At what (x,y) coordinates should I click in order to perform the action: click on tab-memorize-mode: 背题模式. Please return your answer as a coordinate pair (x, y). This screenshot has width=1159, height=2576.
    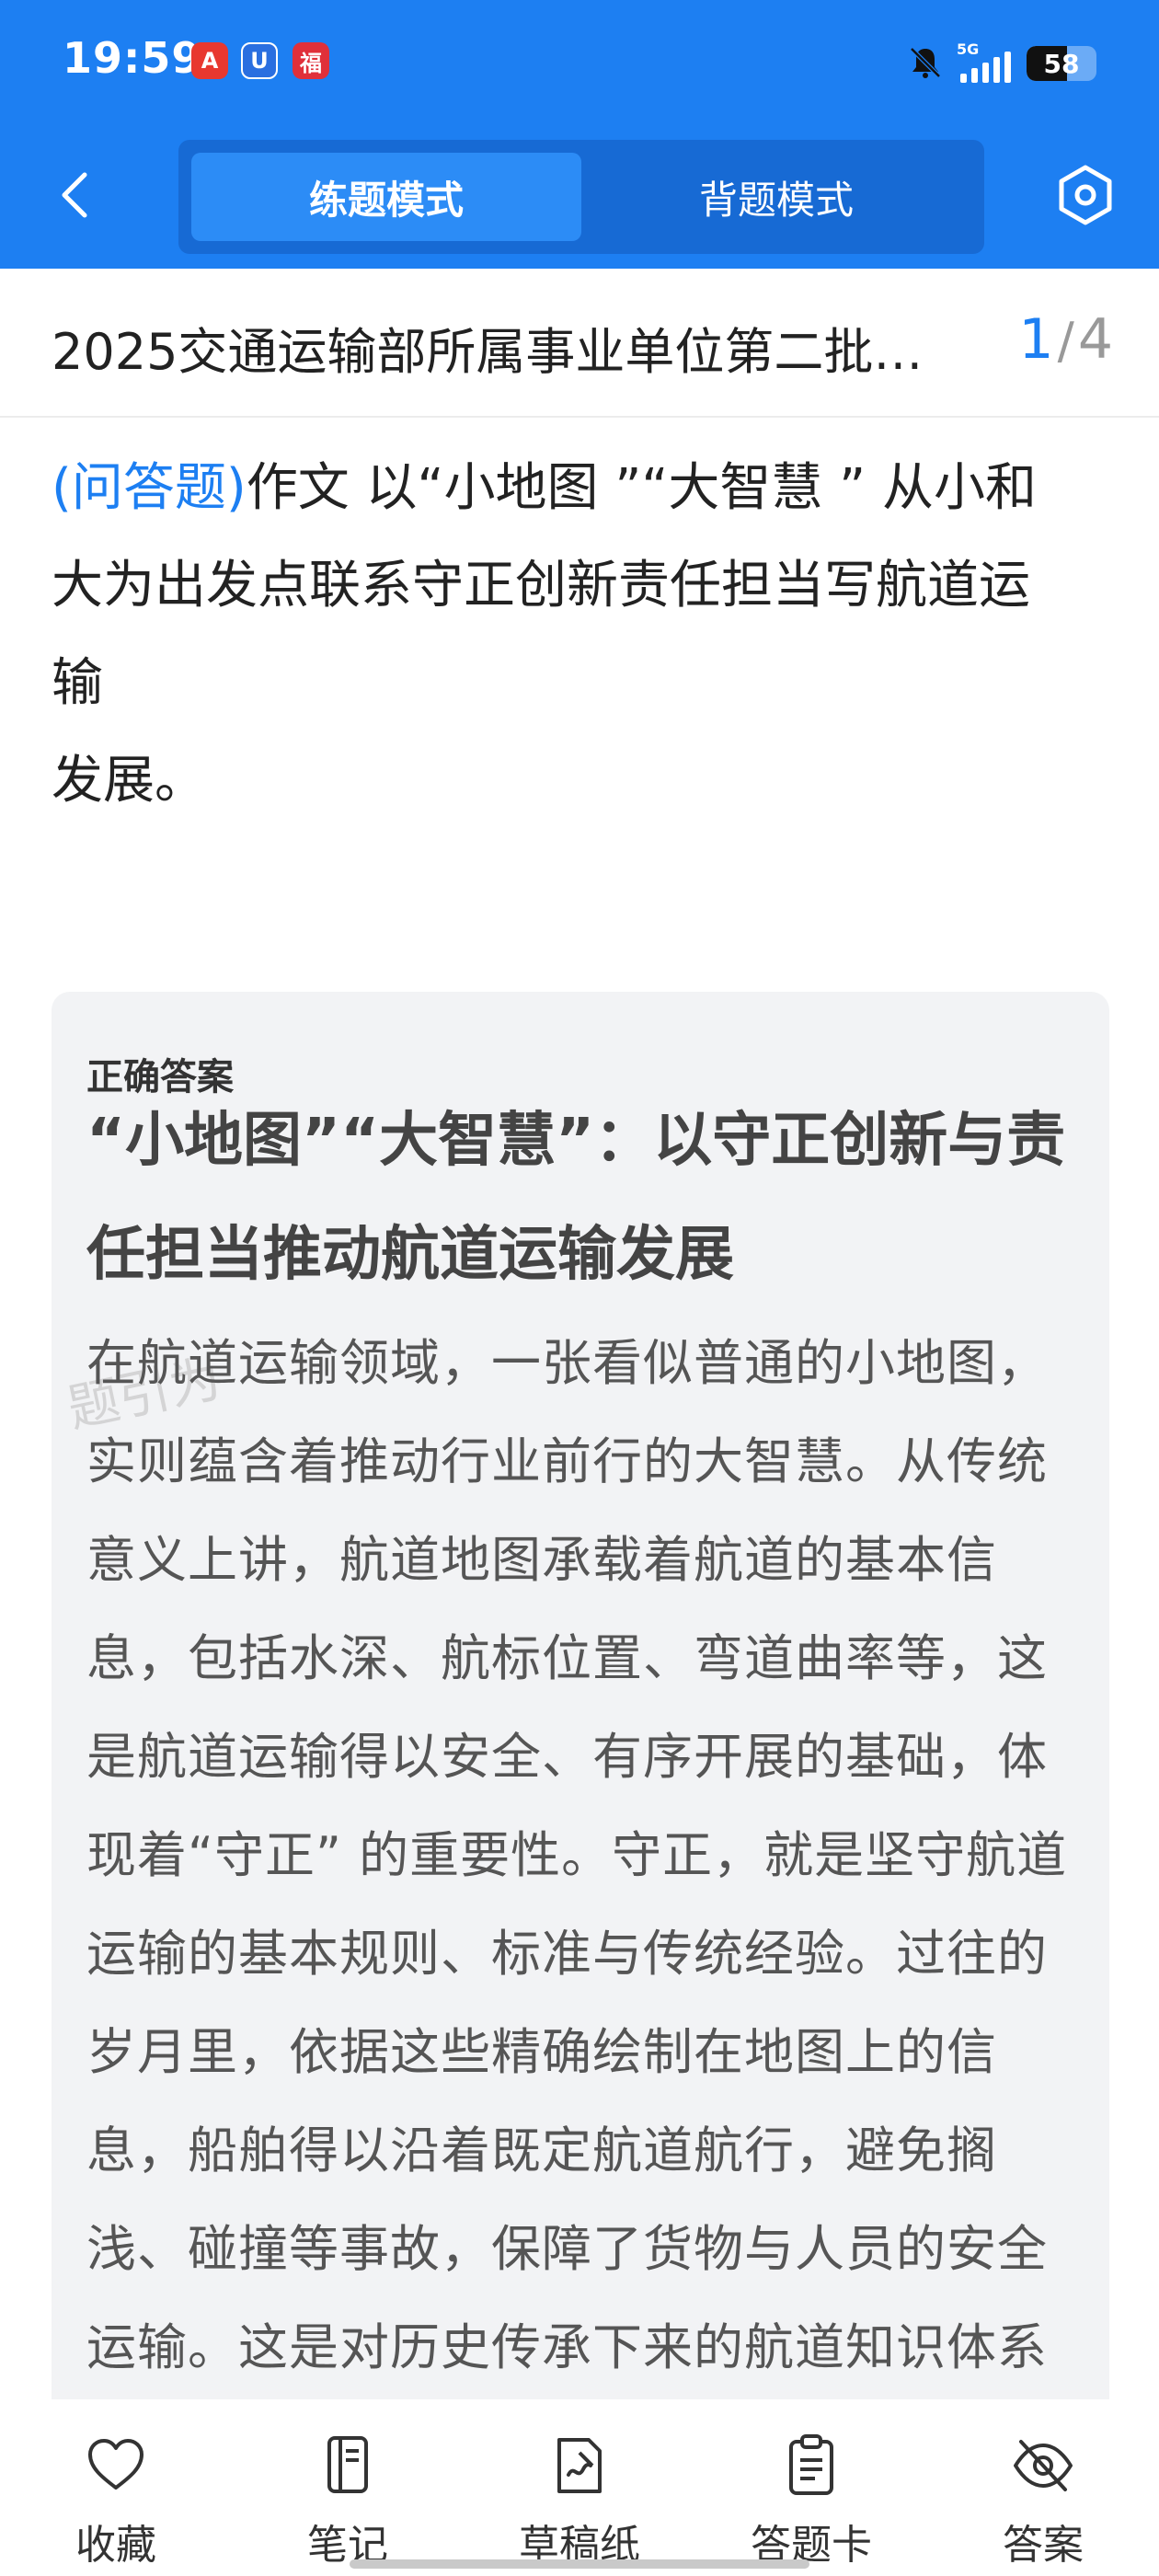
    Looking at the image, I should click on (776, 197).